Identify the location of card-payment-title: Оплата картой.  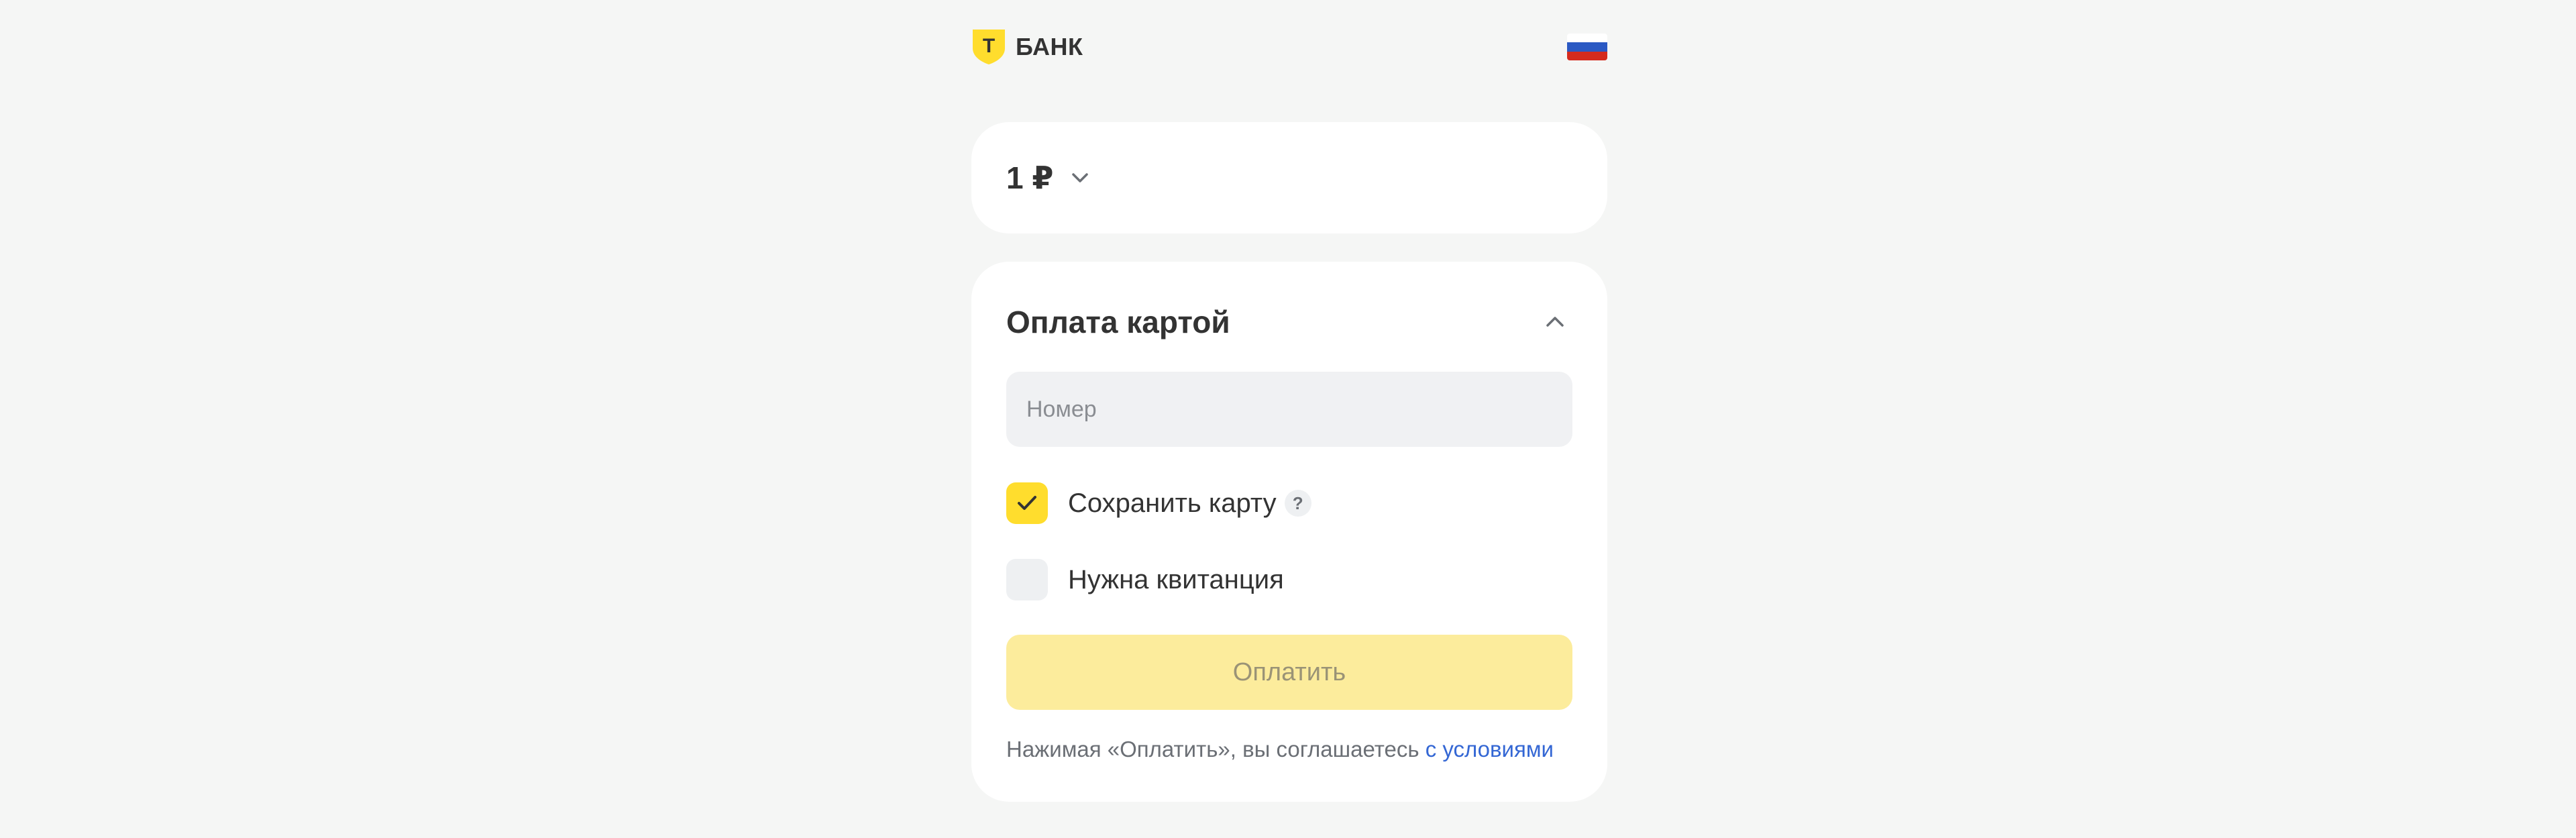
(1118, 322).